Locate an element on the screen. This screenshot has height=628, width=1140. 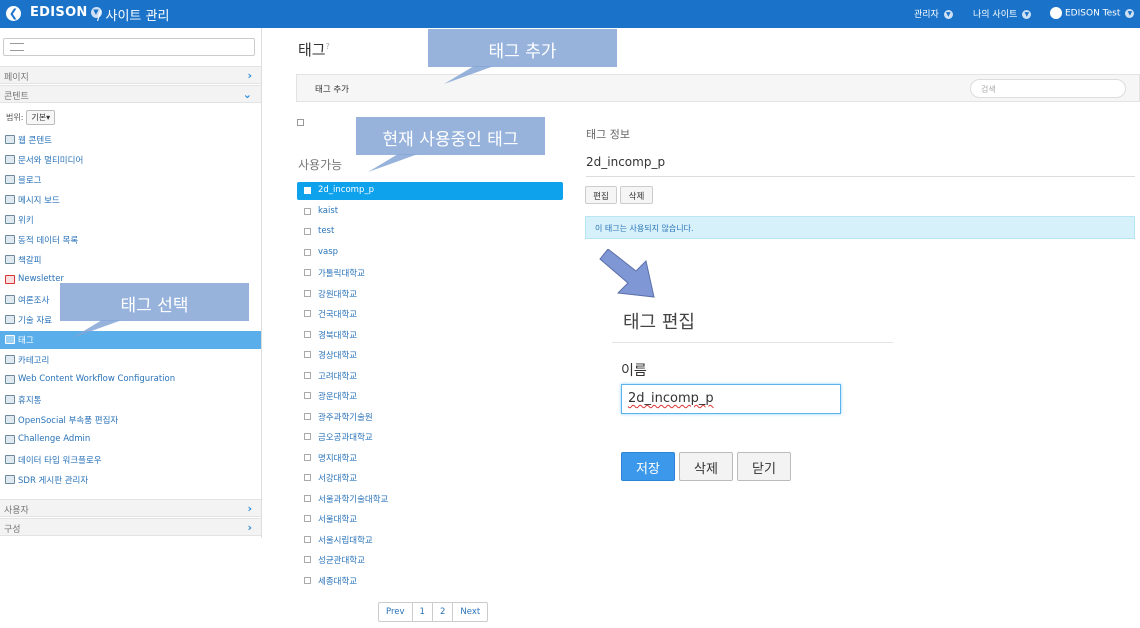
scope-dropdown: 기본▾ is located at coordinates (41, 117).